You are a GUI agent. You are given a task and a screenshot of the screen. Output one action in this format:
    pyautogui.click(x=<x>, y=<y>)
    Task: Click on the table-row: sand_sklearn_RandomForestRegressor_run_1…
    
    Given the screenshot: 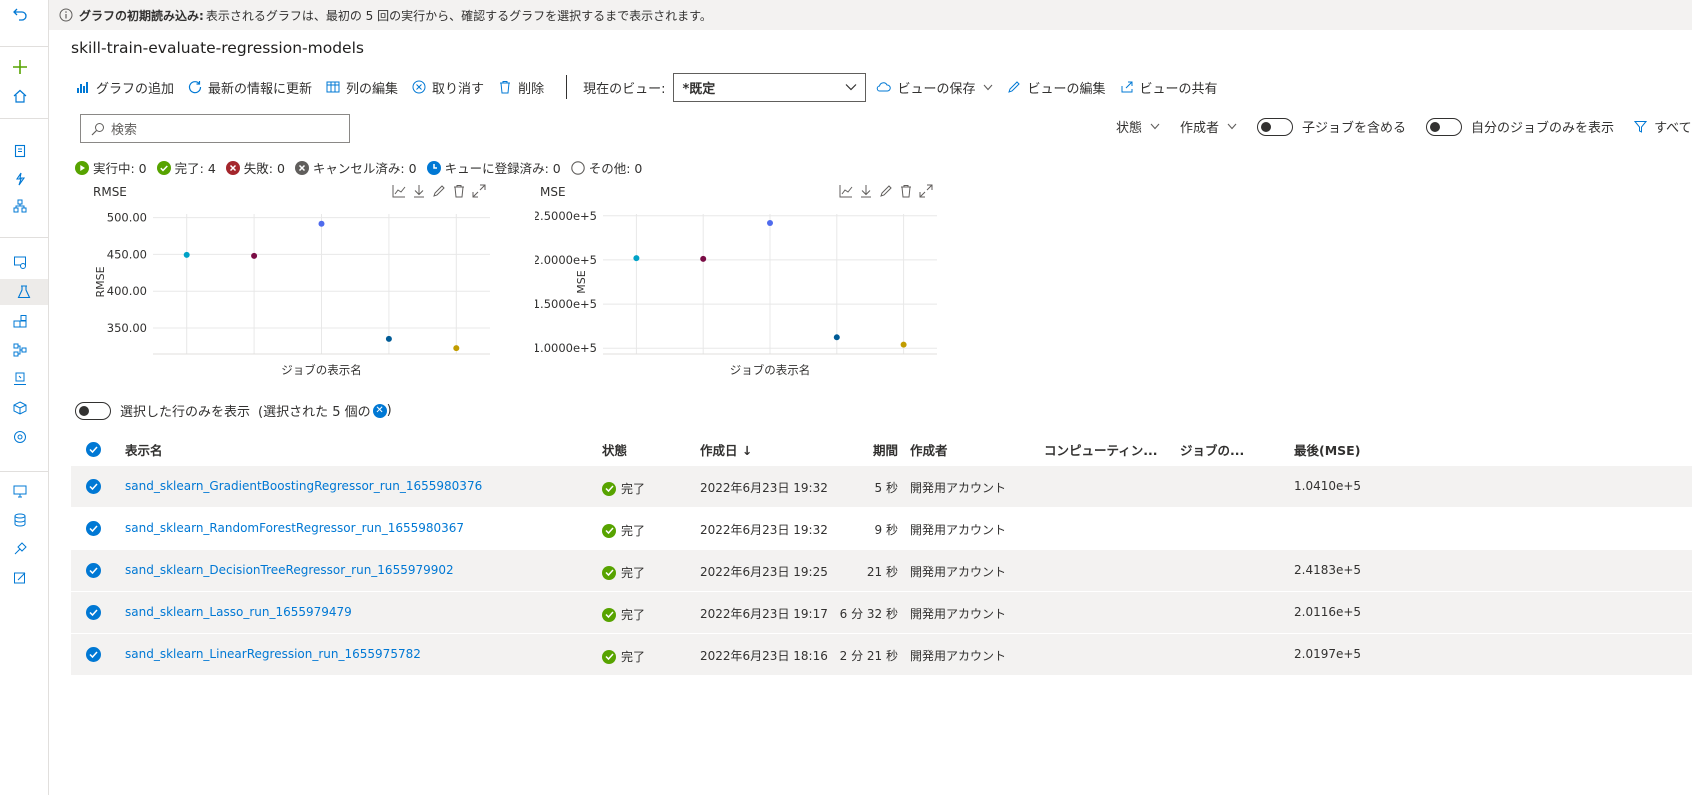 What is the action you would take?
    pyautogui.click(x=881, y=529)
    